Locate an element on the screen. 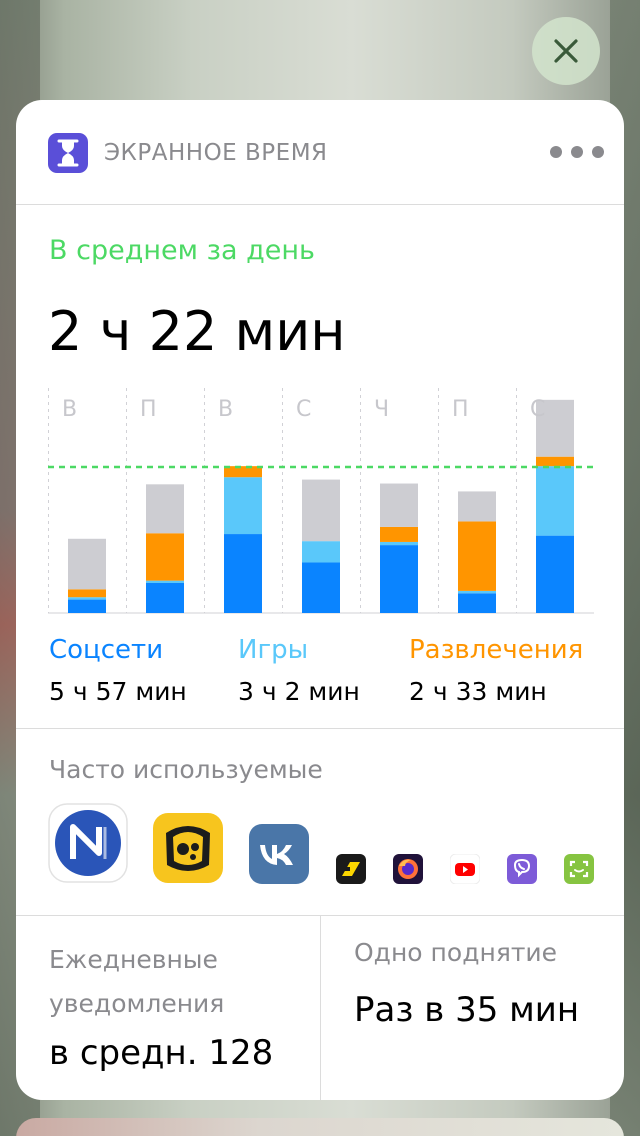 The height and width of the screenshot is (1136, 640). legend-entertainment-value: 2 ч 33 мин is located at coordinates (478, 691).